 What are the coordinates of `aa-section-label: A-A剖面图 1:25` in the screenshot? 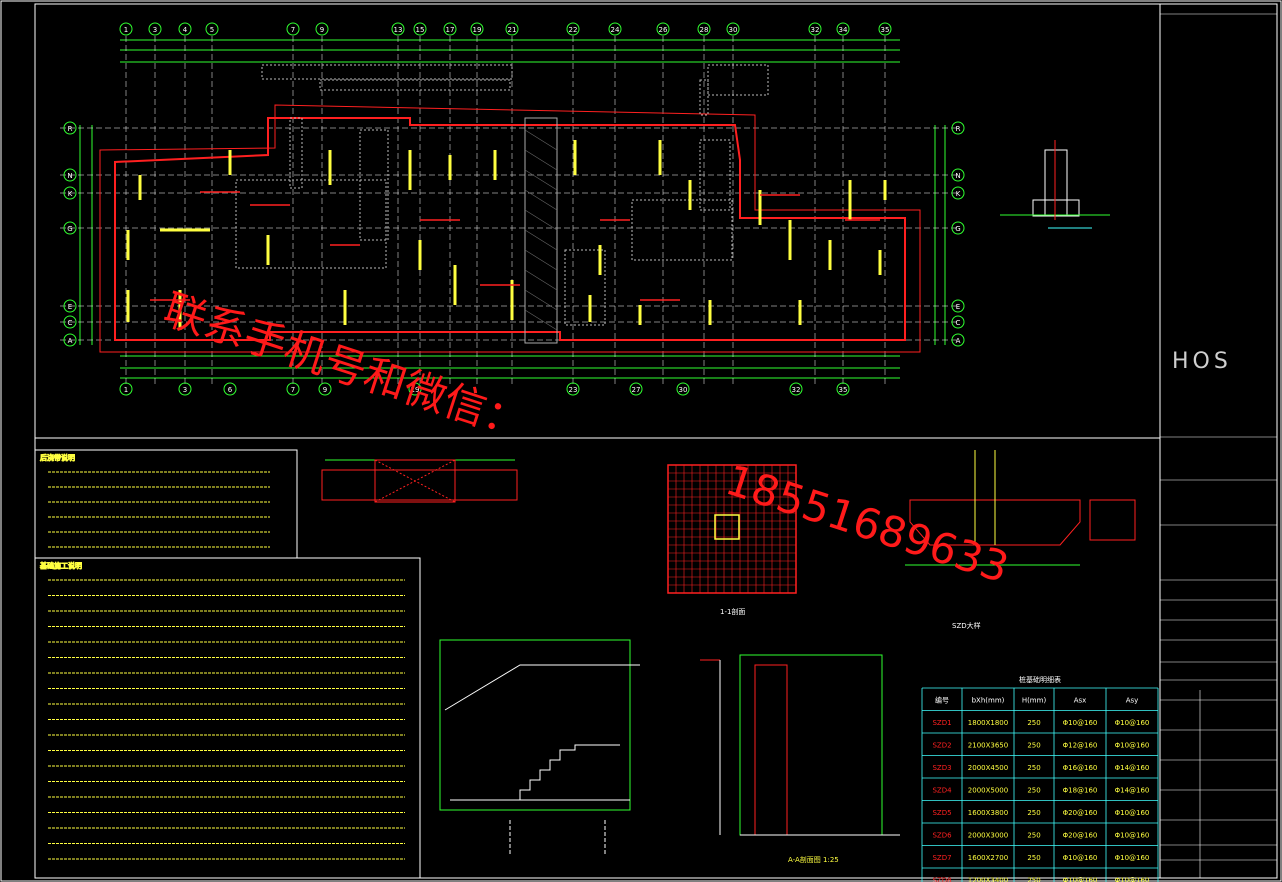 It's located at (813, 859).